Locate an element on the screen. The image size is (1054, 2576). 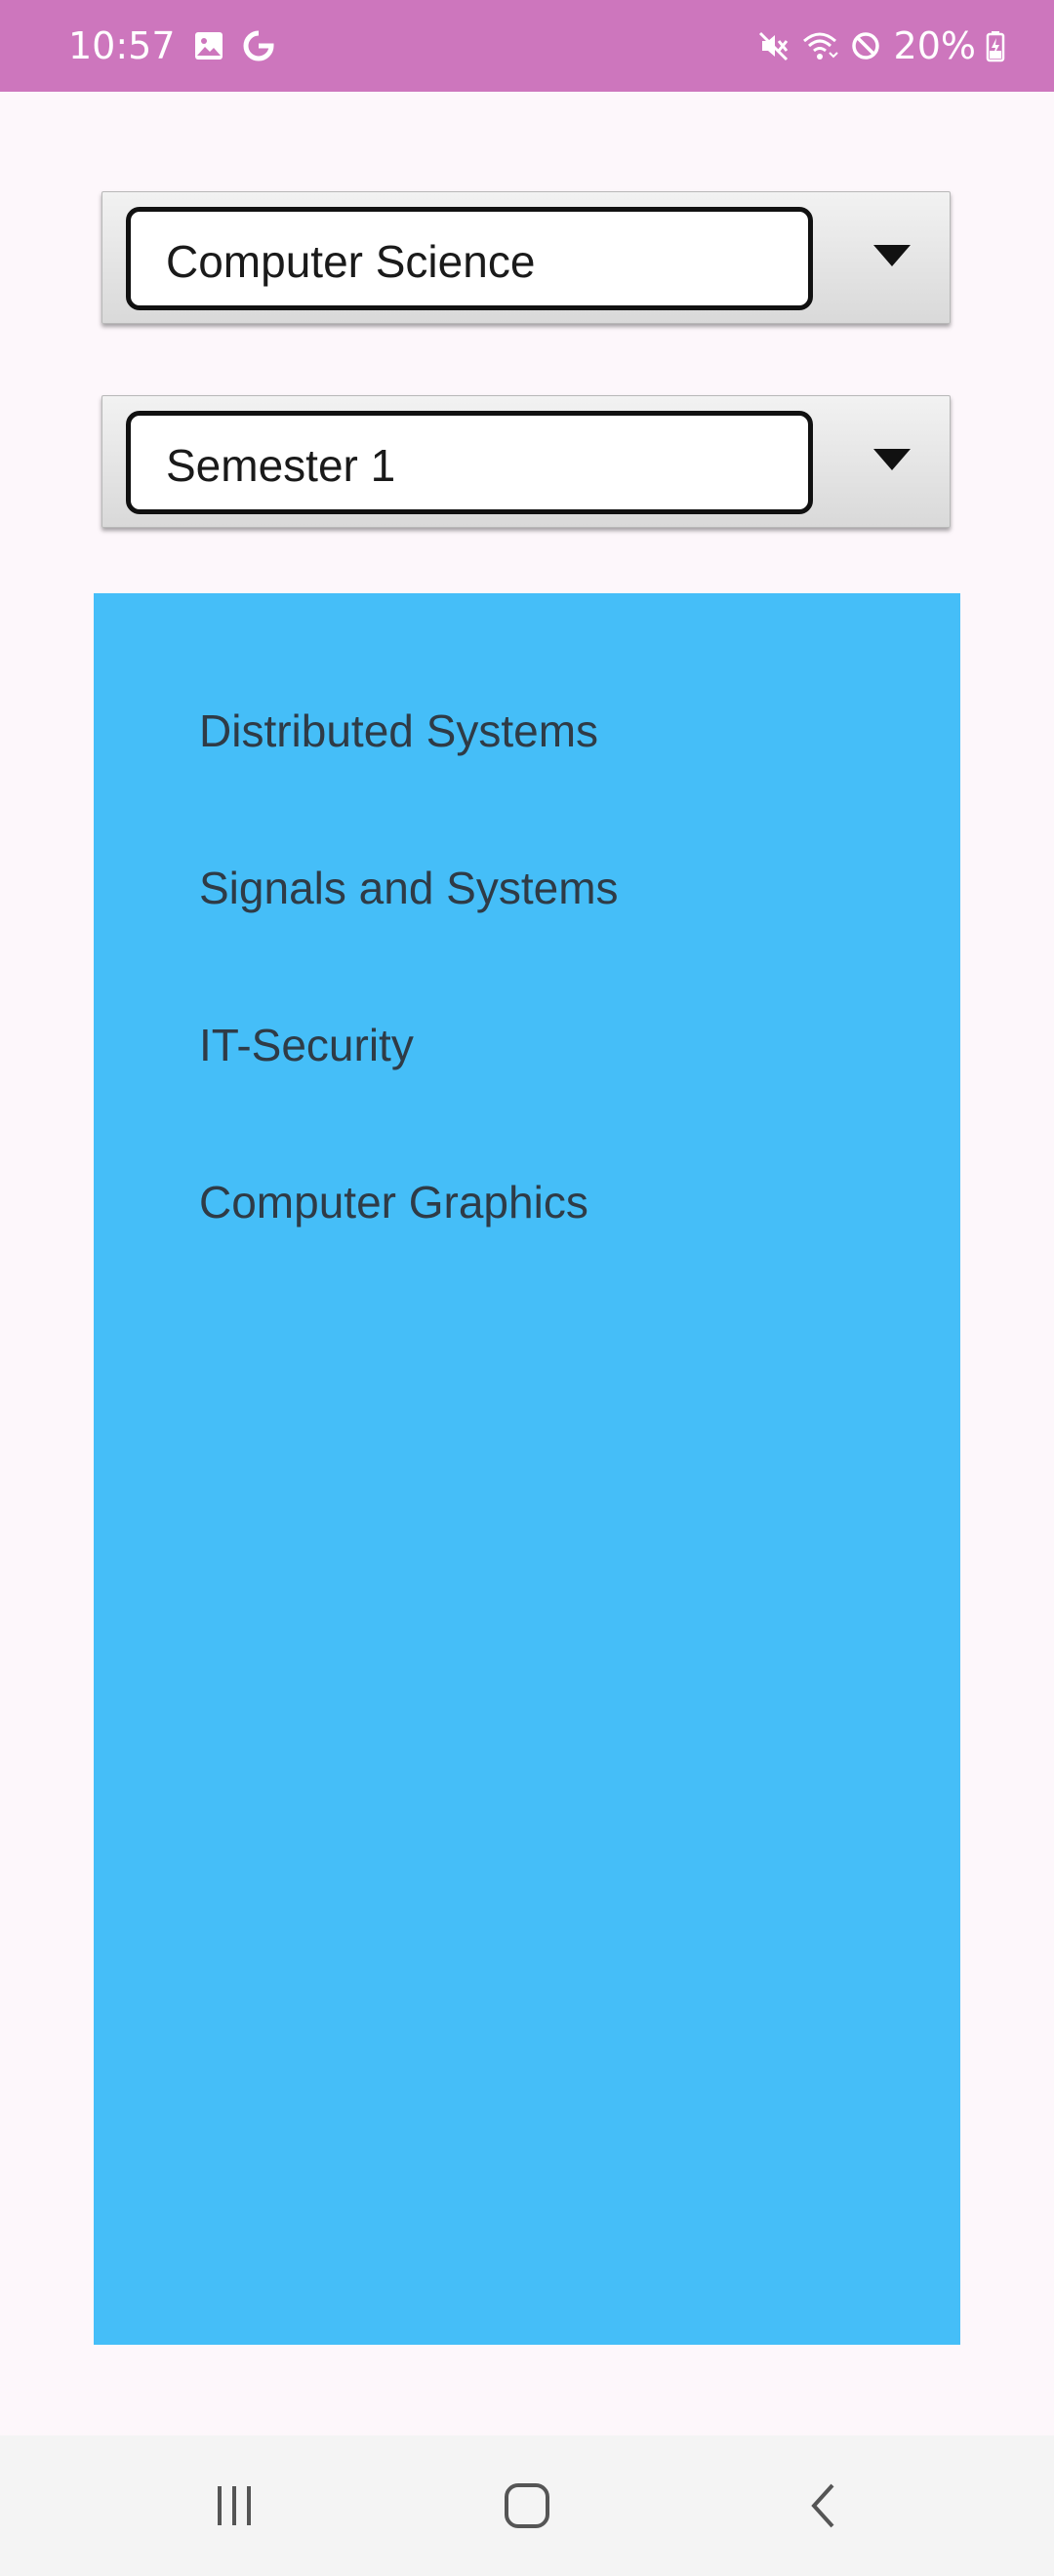
status-right: 20% is located at coordinates (881, 45).